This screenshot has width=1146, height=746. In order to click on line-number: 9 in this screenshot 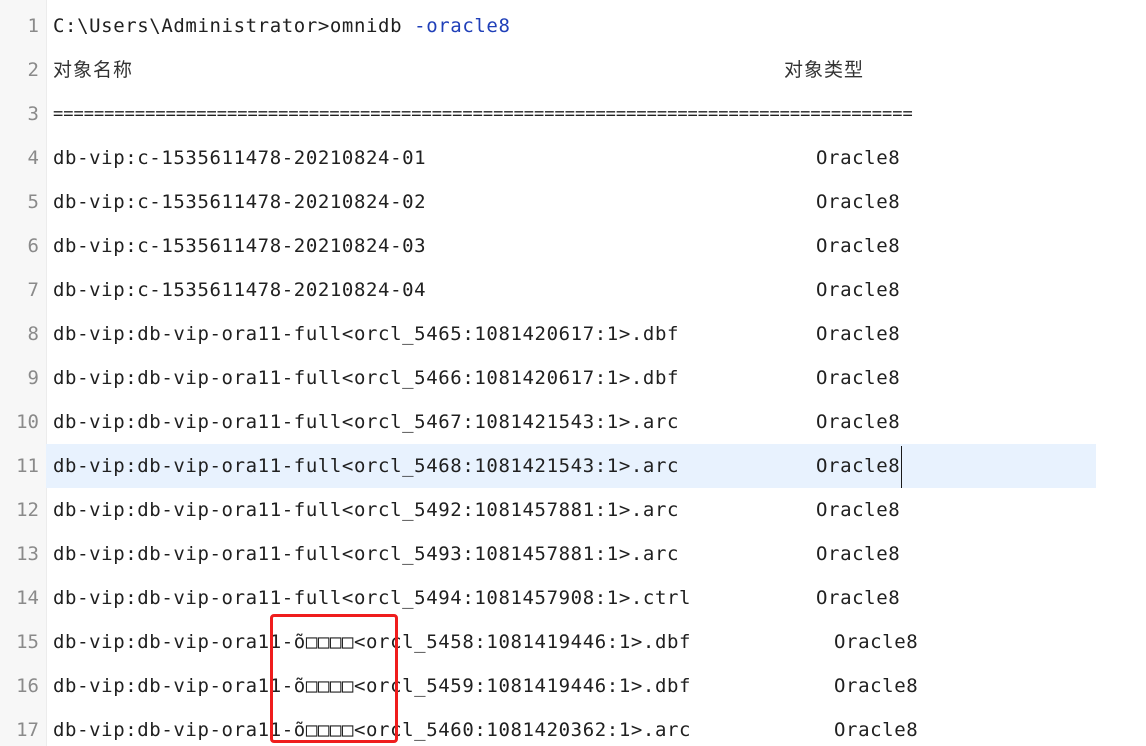, I will do `click(33, 378)`.